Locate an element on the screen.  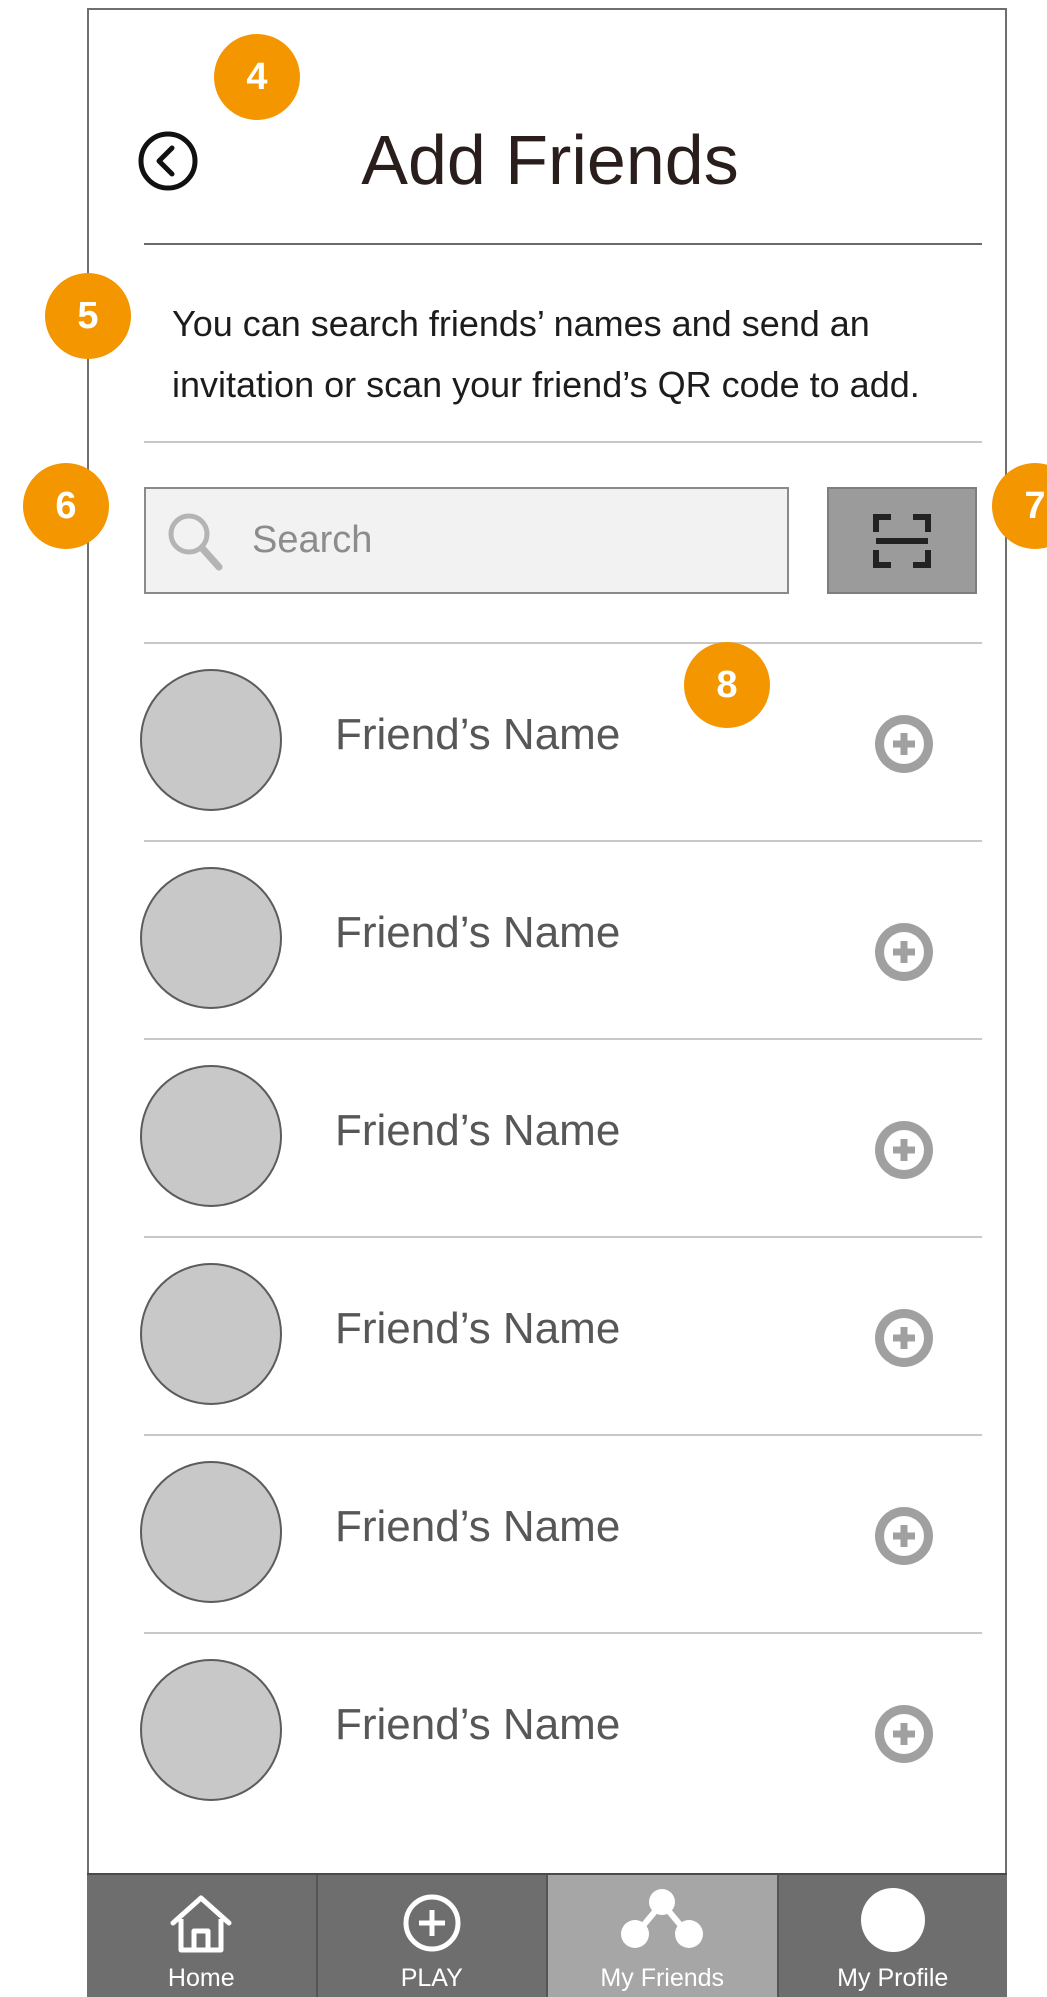
tab-play: PLAY is located at coordinates (432, 1936).